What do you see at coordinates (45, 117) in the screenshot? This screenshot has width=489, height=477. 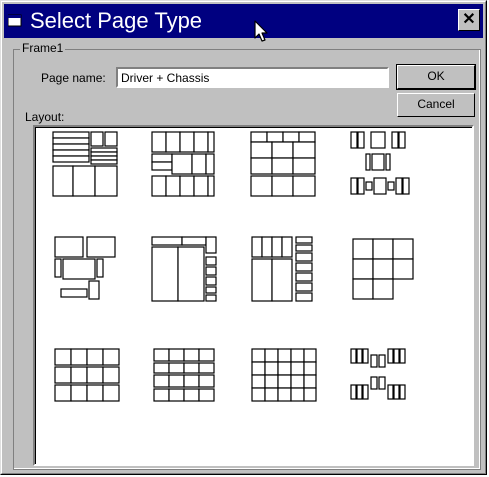 I see `layout-label: Layout:` at bounding box center [45, 117].